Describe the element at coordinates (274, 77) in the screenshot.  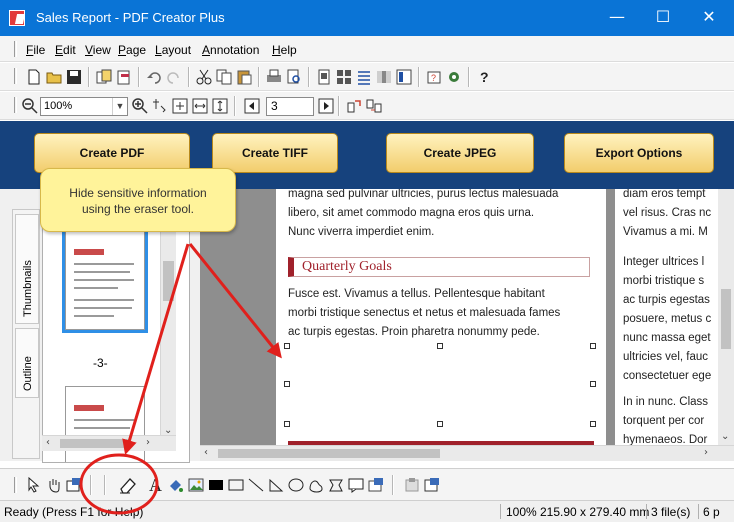
I see `print-icon` at that location.